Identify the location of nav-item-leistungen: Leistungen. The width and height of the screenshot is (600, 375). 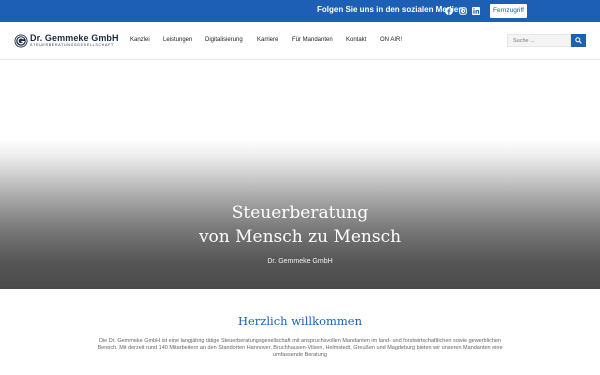
(177, 40).